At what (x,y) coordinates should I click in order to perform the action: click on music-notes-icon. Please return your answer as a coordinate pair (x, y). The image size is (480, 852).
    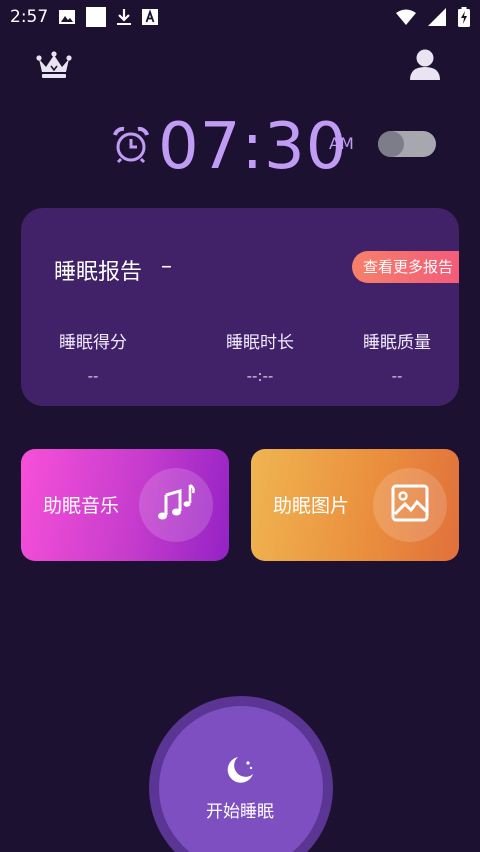
    Looking at the image, I should click on (176, 505).